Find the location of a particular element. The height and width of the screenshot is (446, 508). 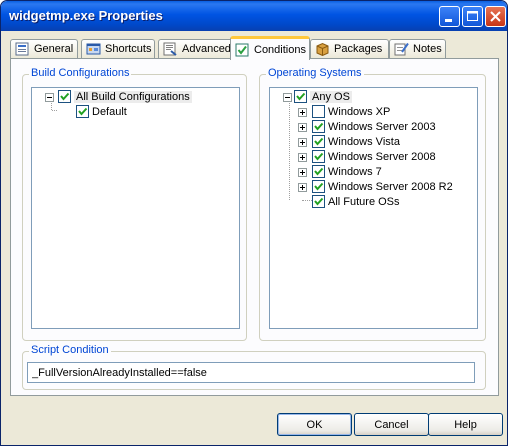

tree-node-windows-xp: Windows XP is located at coordinates (351, 111).